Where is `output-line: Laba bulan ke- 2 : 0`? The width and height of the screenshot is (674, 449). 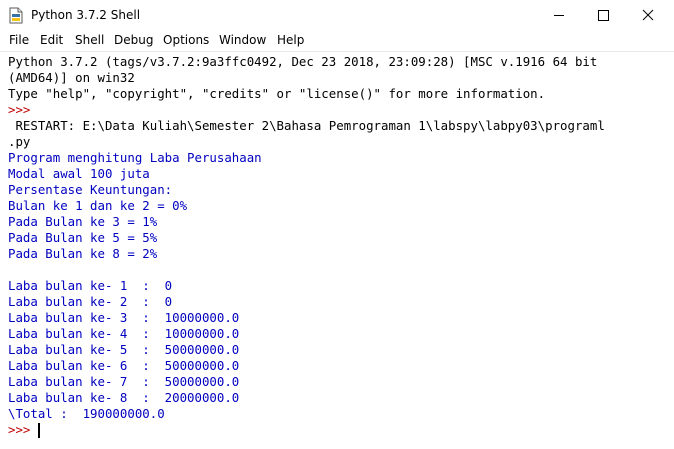
output-line: Laba bulan ke- 2 : 0 is located at coordinates (90, 301).